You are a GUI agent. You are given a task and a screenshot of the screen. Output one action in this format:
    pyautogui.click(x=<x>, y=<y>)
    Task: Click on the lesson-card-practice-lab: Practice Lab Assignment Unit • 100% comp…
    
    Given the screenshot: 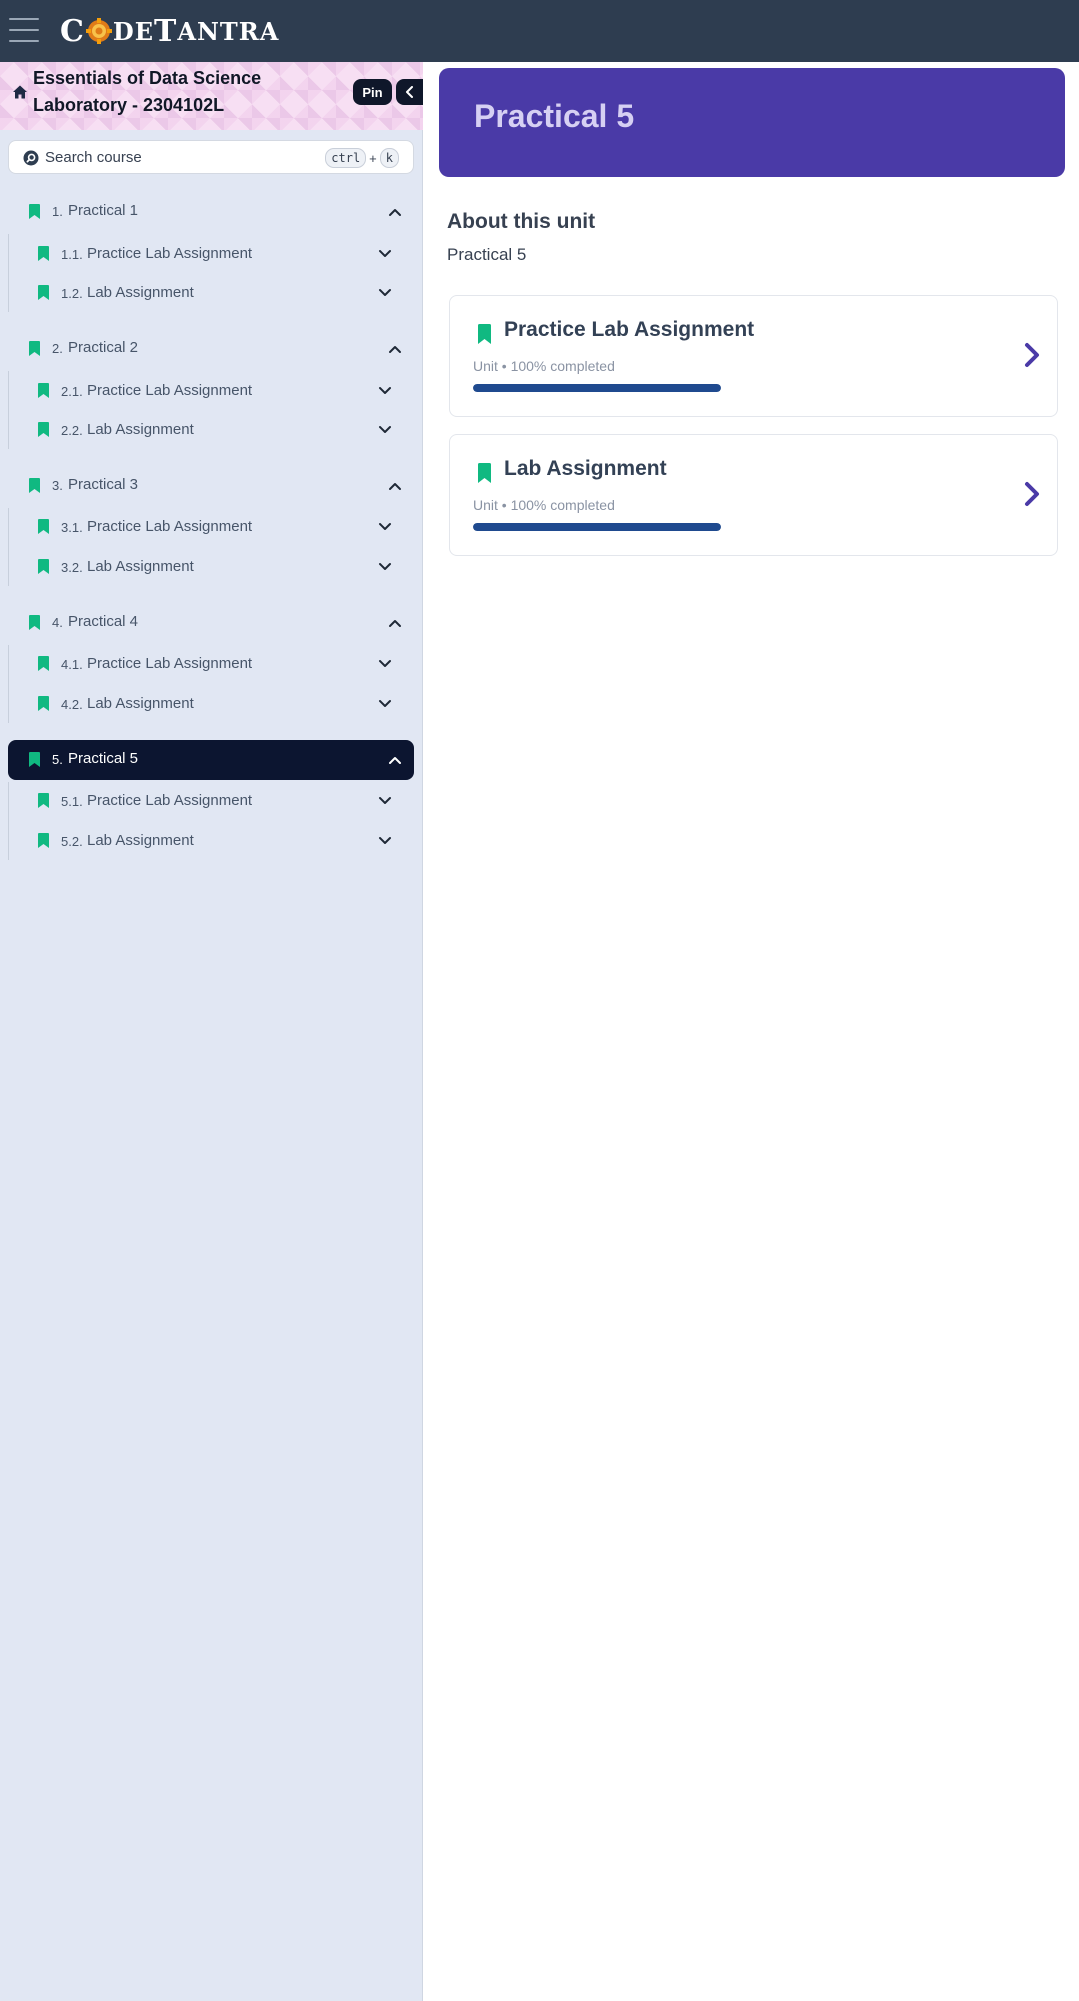 What is the action you would take?
    pyautogui.click(x=753, y=356)
    